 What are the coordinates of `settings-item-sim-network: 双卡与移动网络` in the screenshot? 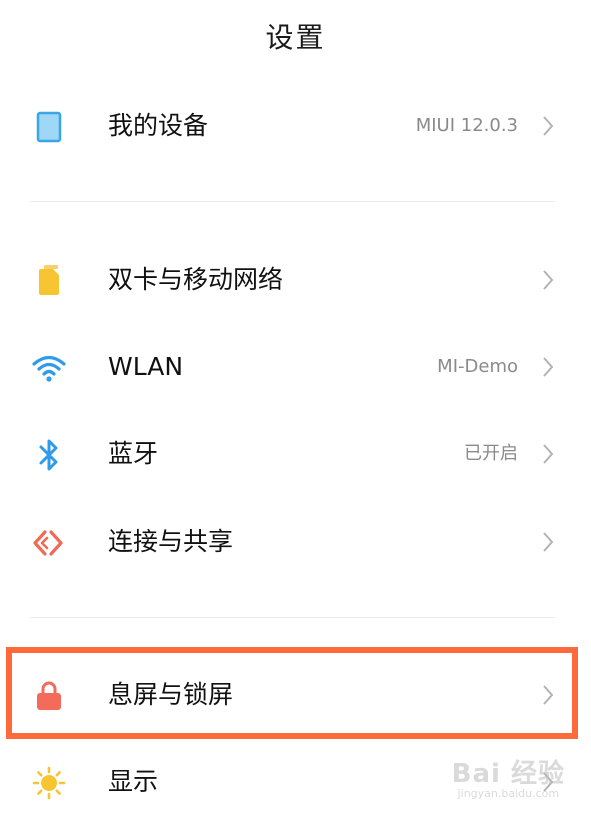 It's located at (295, 280).